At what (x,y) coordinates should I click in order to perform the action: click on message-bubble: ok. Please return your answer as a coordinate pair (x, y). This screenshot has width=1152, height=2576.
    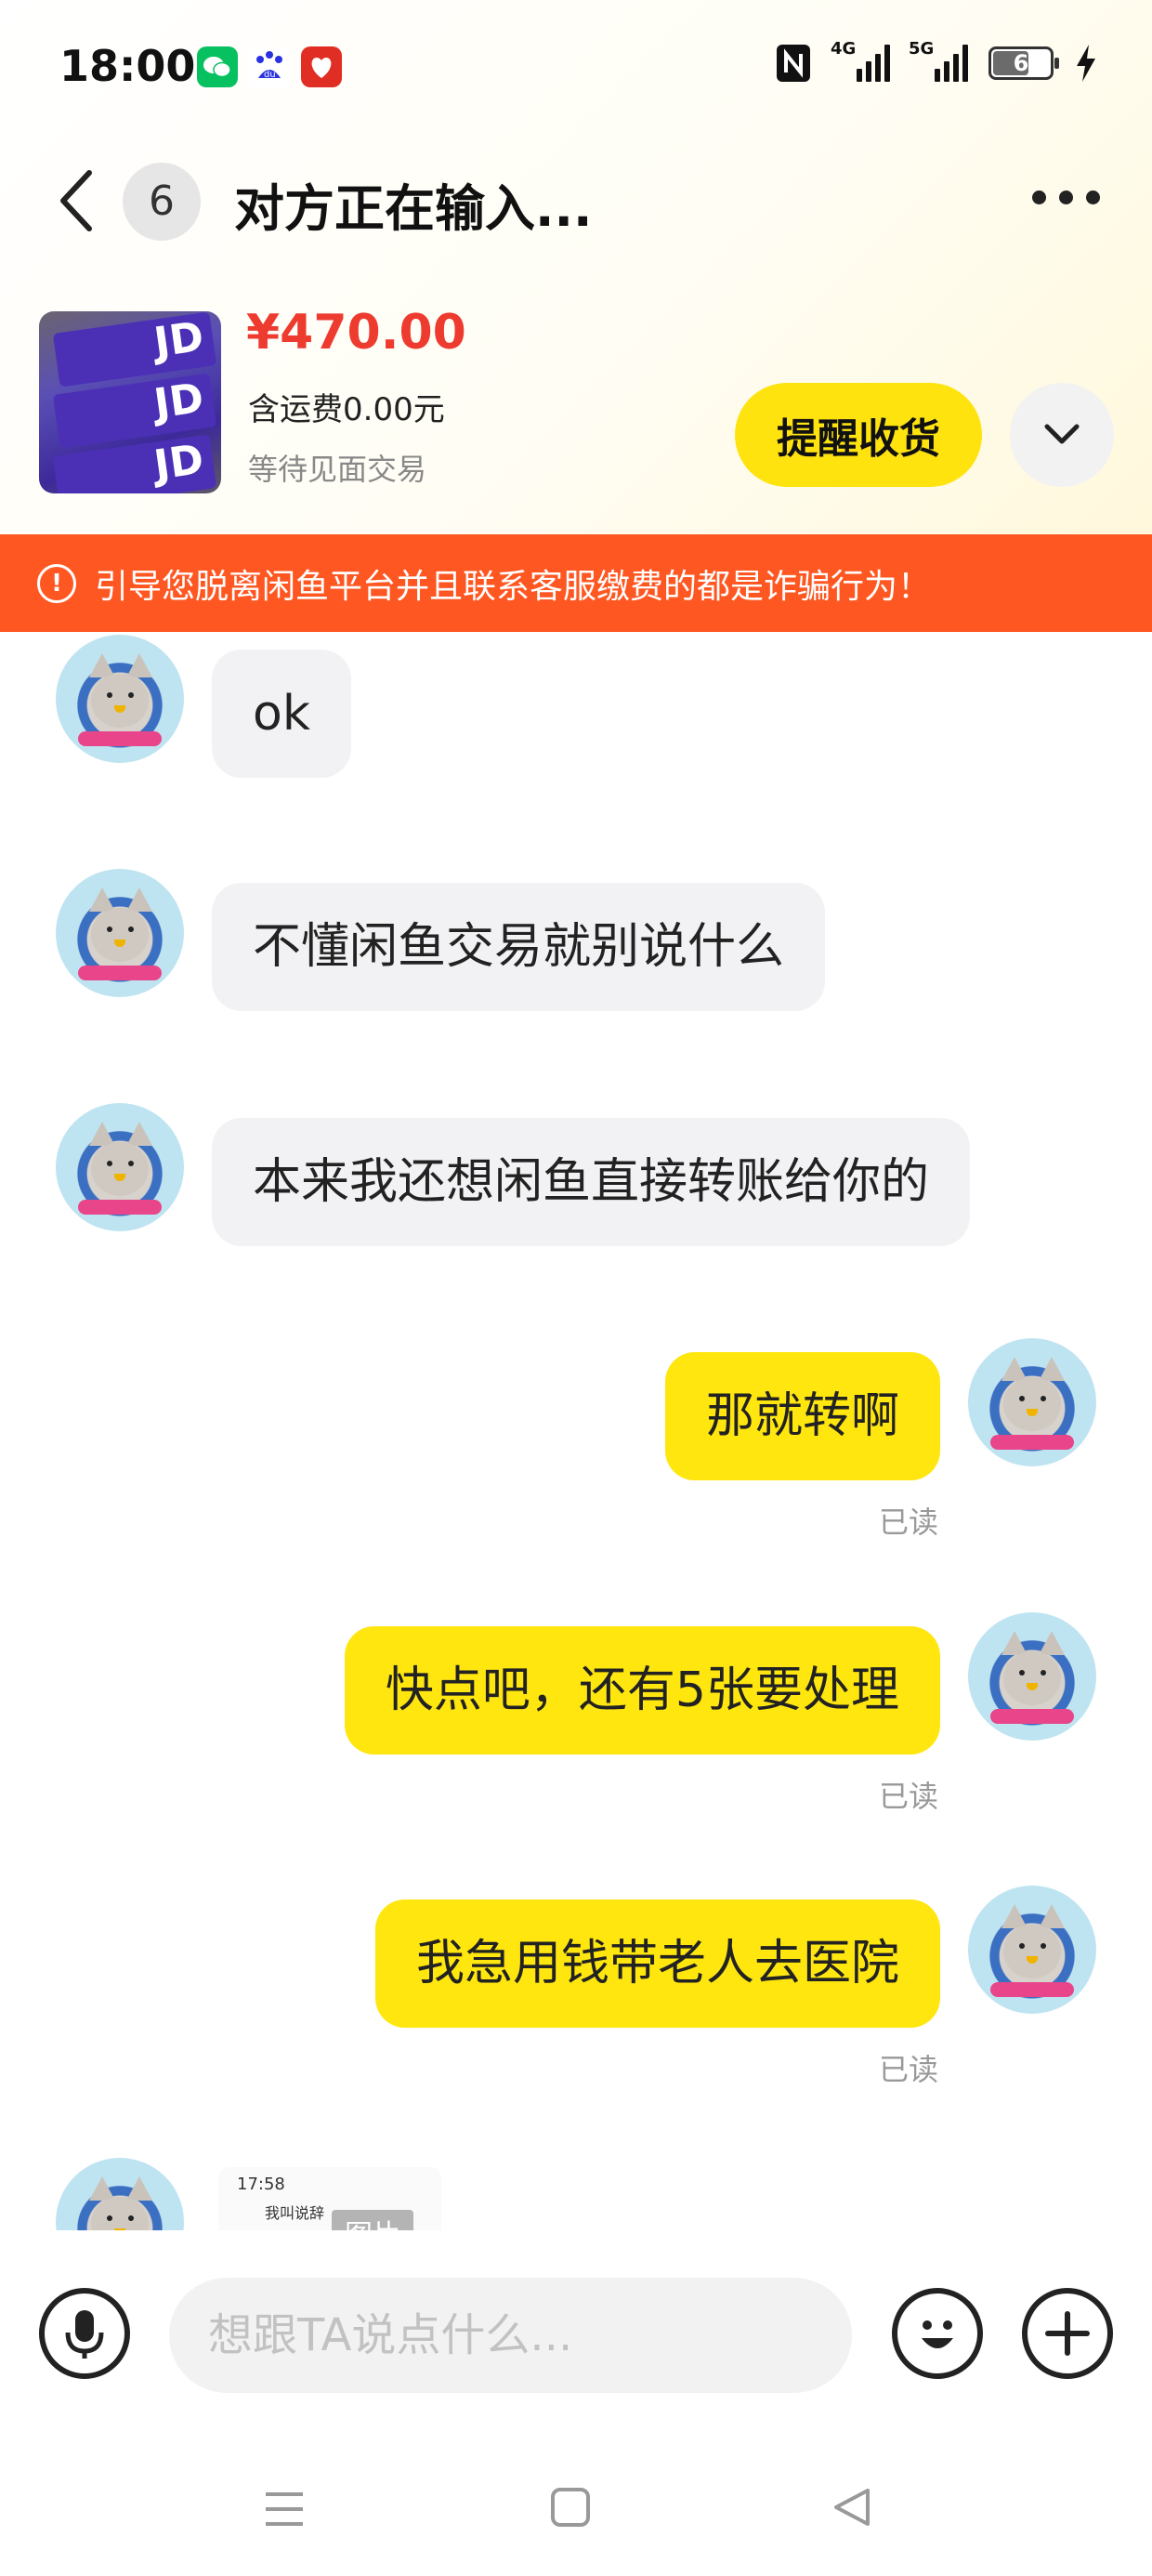
    Looking at the image, I should click on (281, 714).